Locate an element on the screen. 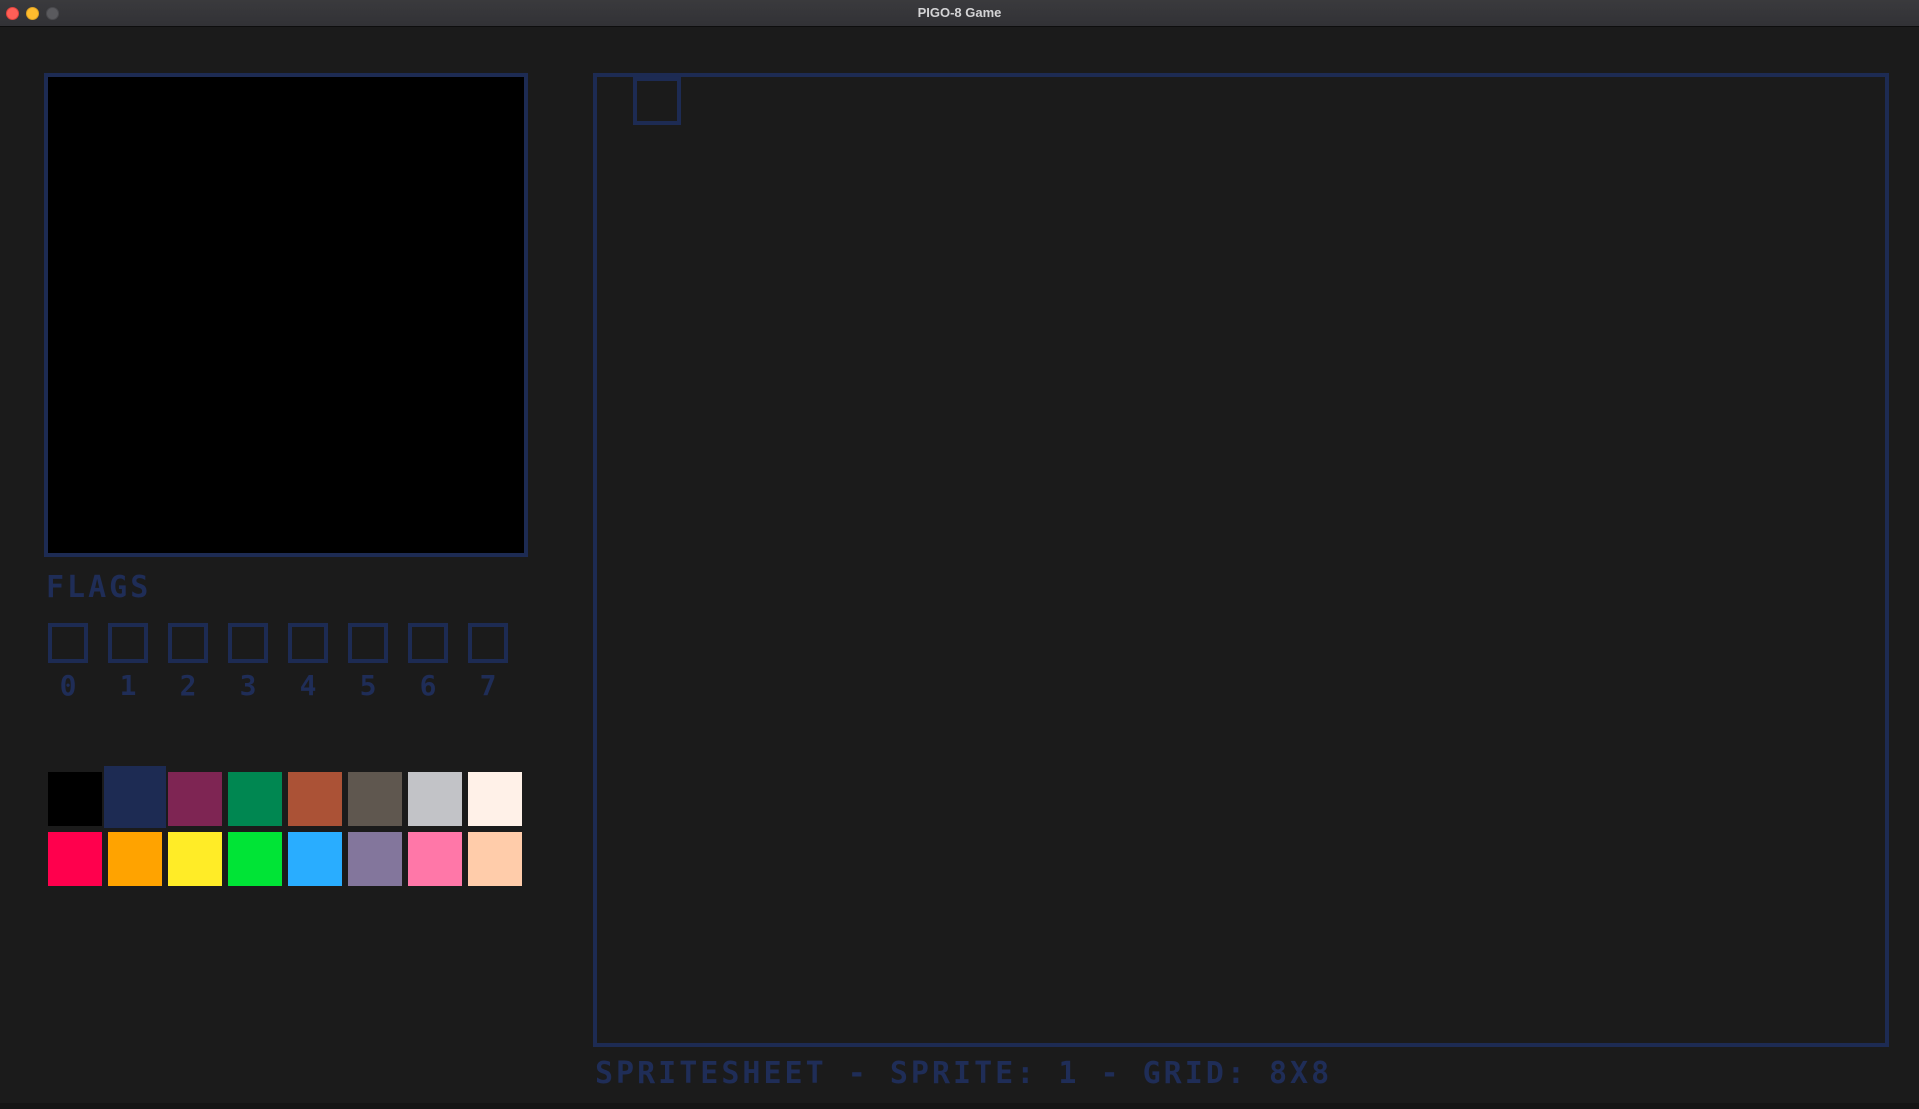  sprite-edit-canvas is located at coordinates (286, 315).